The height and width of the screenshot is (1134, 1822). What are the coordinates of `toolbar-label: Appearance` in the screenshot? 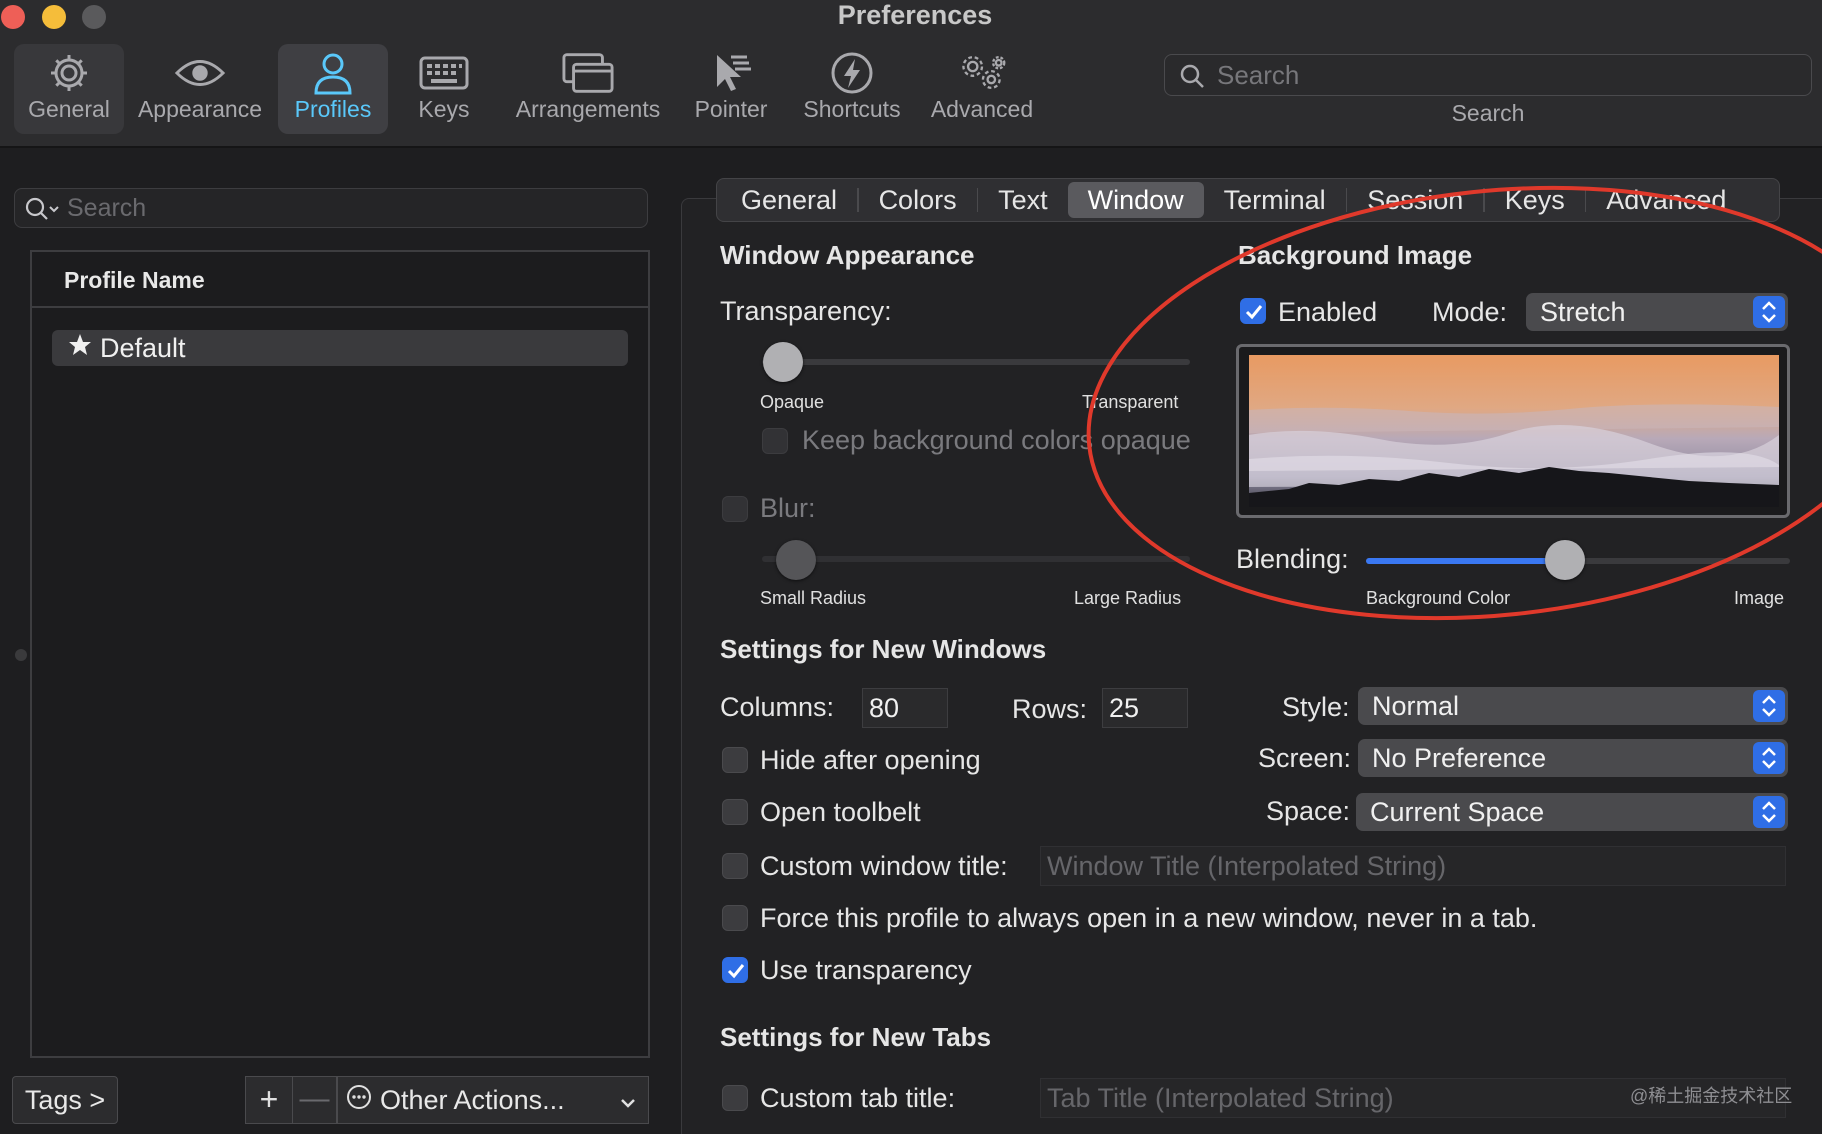 It's located at (200, 109).